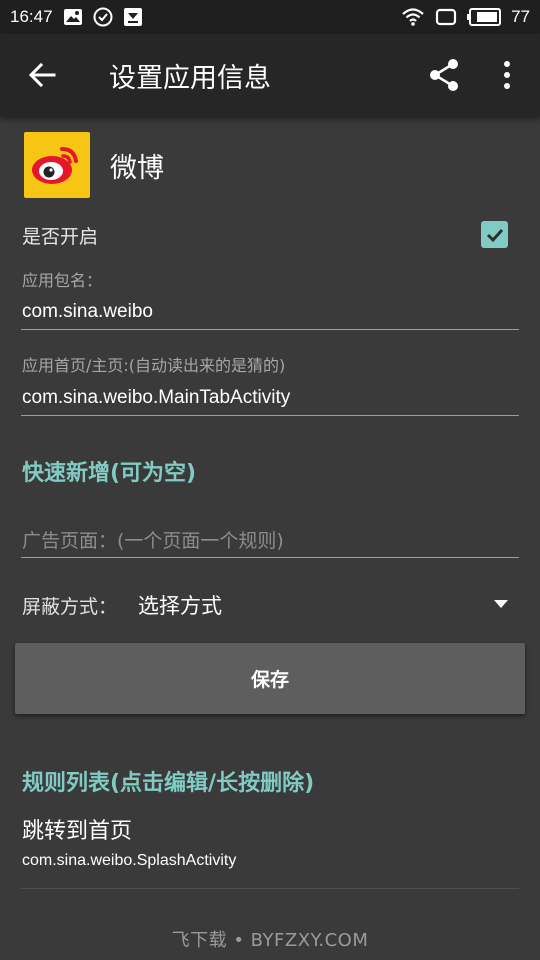 This screenshot has width=540, height=960. What do you see at coordinates (484, 17) in the screenshot?
I see `battery-icon` at bounding box center [484, 17].